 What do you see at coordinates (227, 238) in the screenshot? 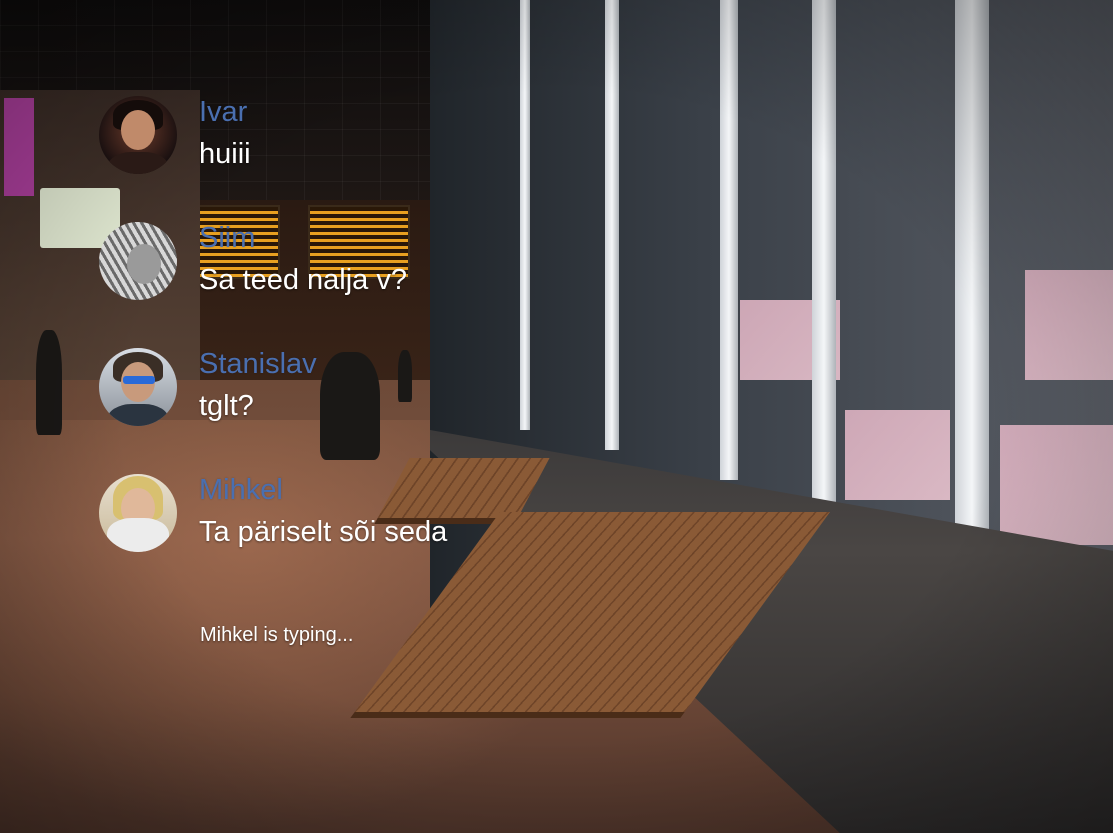
I see `author-name: Siim` at bounding box center [227, 238].